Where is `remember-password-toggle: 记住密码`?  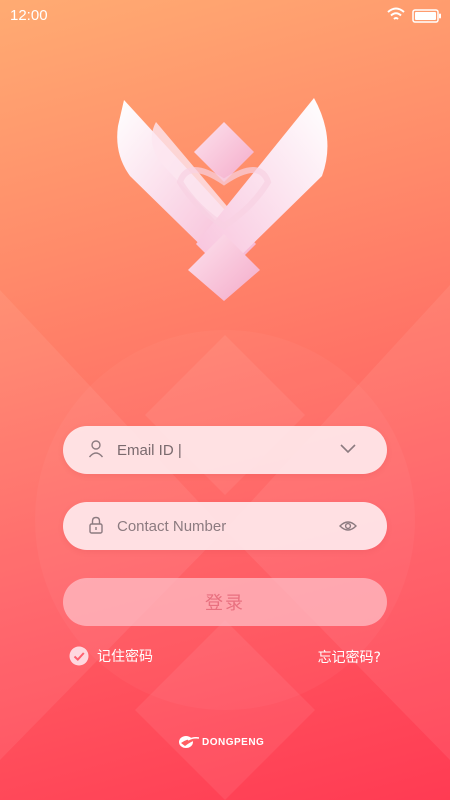
remember-password-toggle: 记住密码 is located at coordinates (111, 656).